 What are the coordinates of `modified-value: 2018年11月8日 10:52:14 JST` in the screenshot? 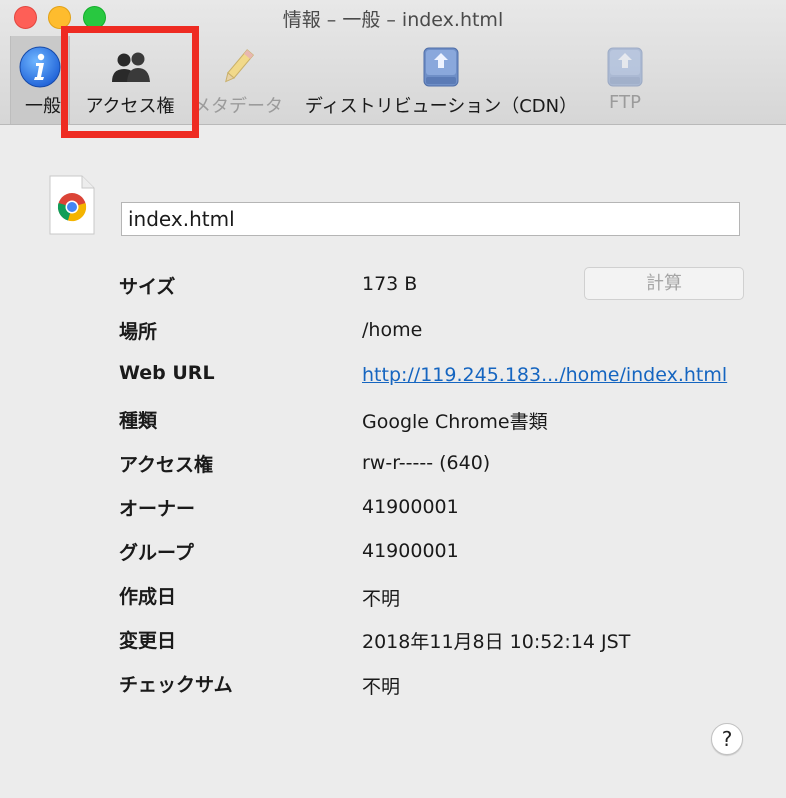 It's located at (496, 642).